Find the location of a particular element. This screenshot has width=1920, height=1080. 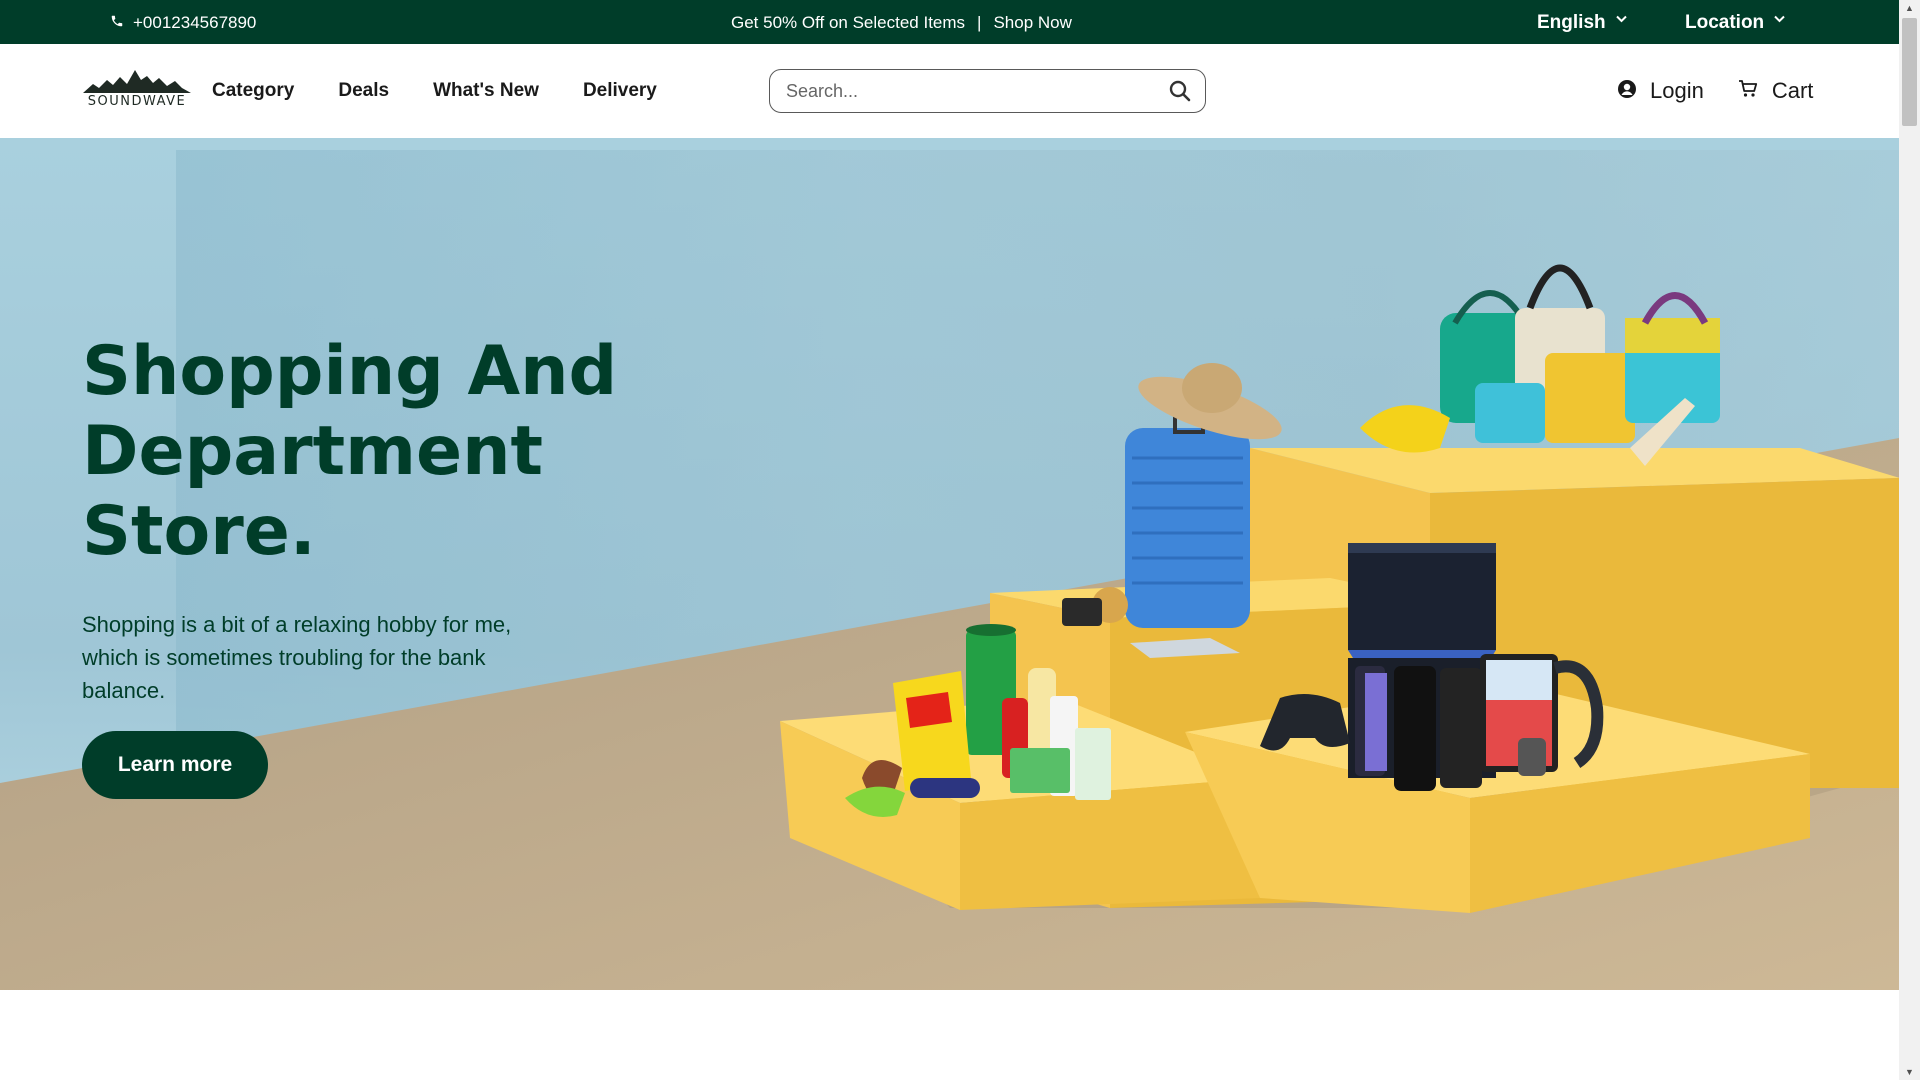

language-label: English is located at coordinates (1571, 22).